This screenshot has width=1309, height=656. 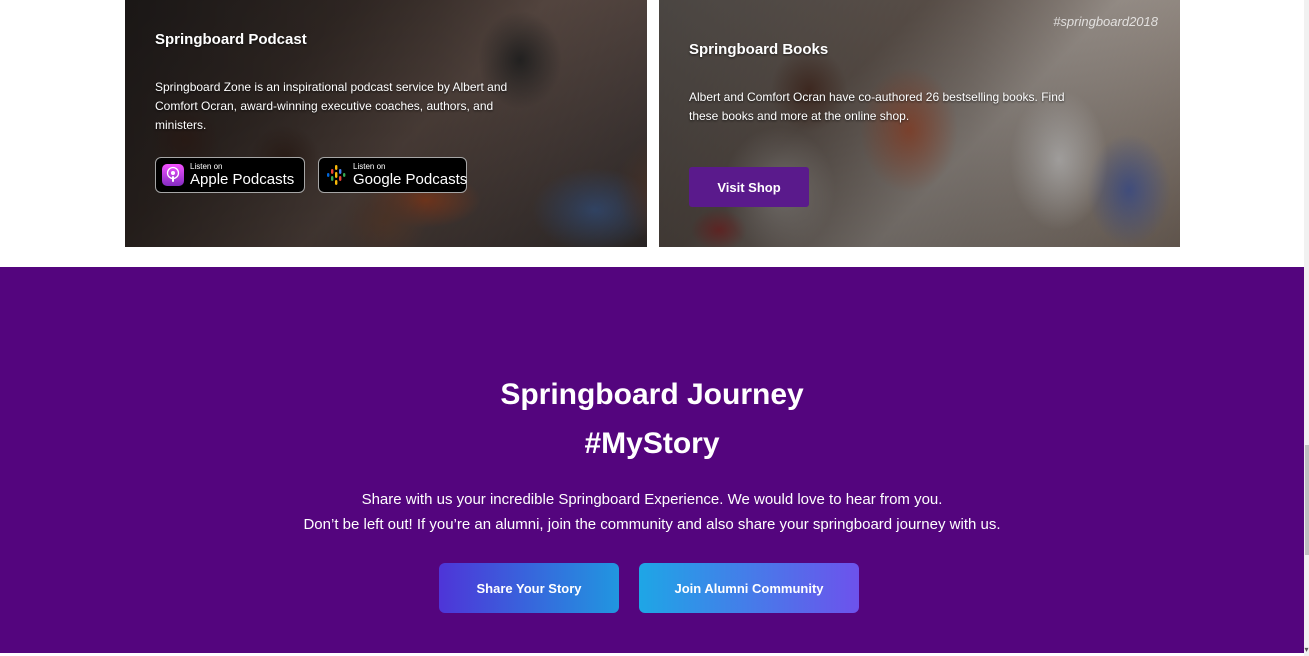 I want to click on page-scrollbar: ▾, so click(x=1306, y=328).